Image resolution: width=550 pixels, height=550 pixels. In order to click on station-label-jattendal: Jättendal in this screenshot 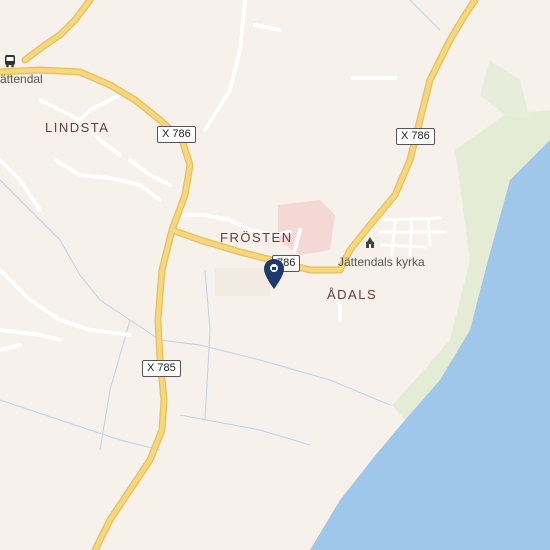, I will do `click(21, 79)`.